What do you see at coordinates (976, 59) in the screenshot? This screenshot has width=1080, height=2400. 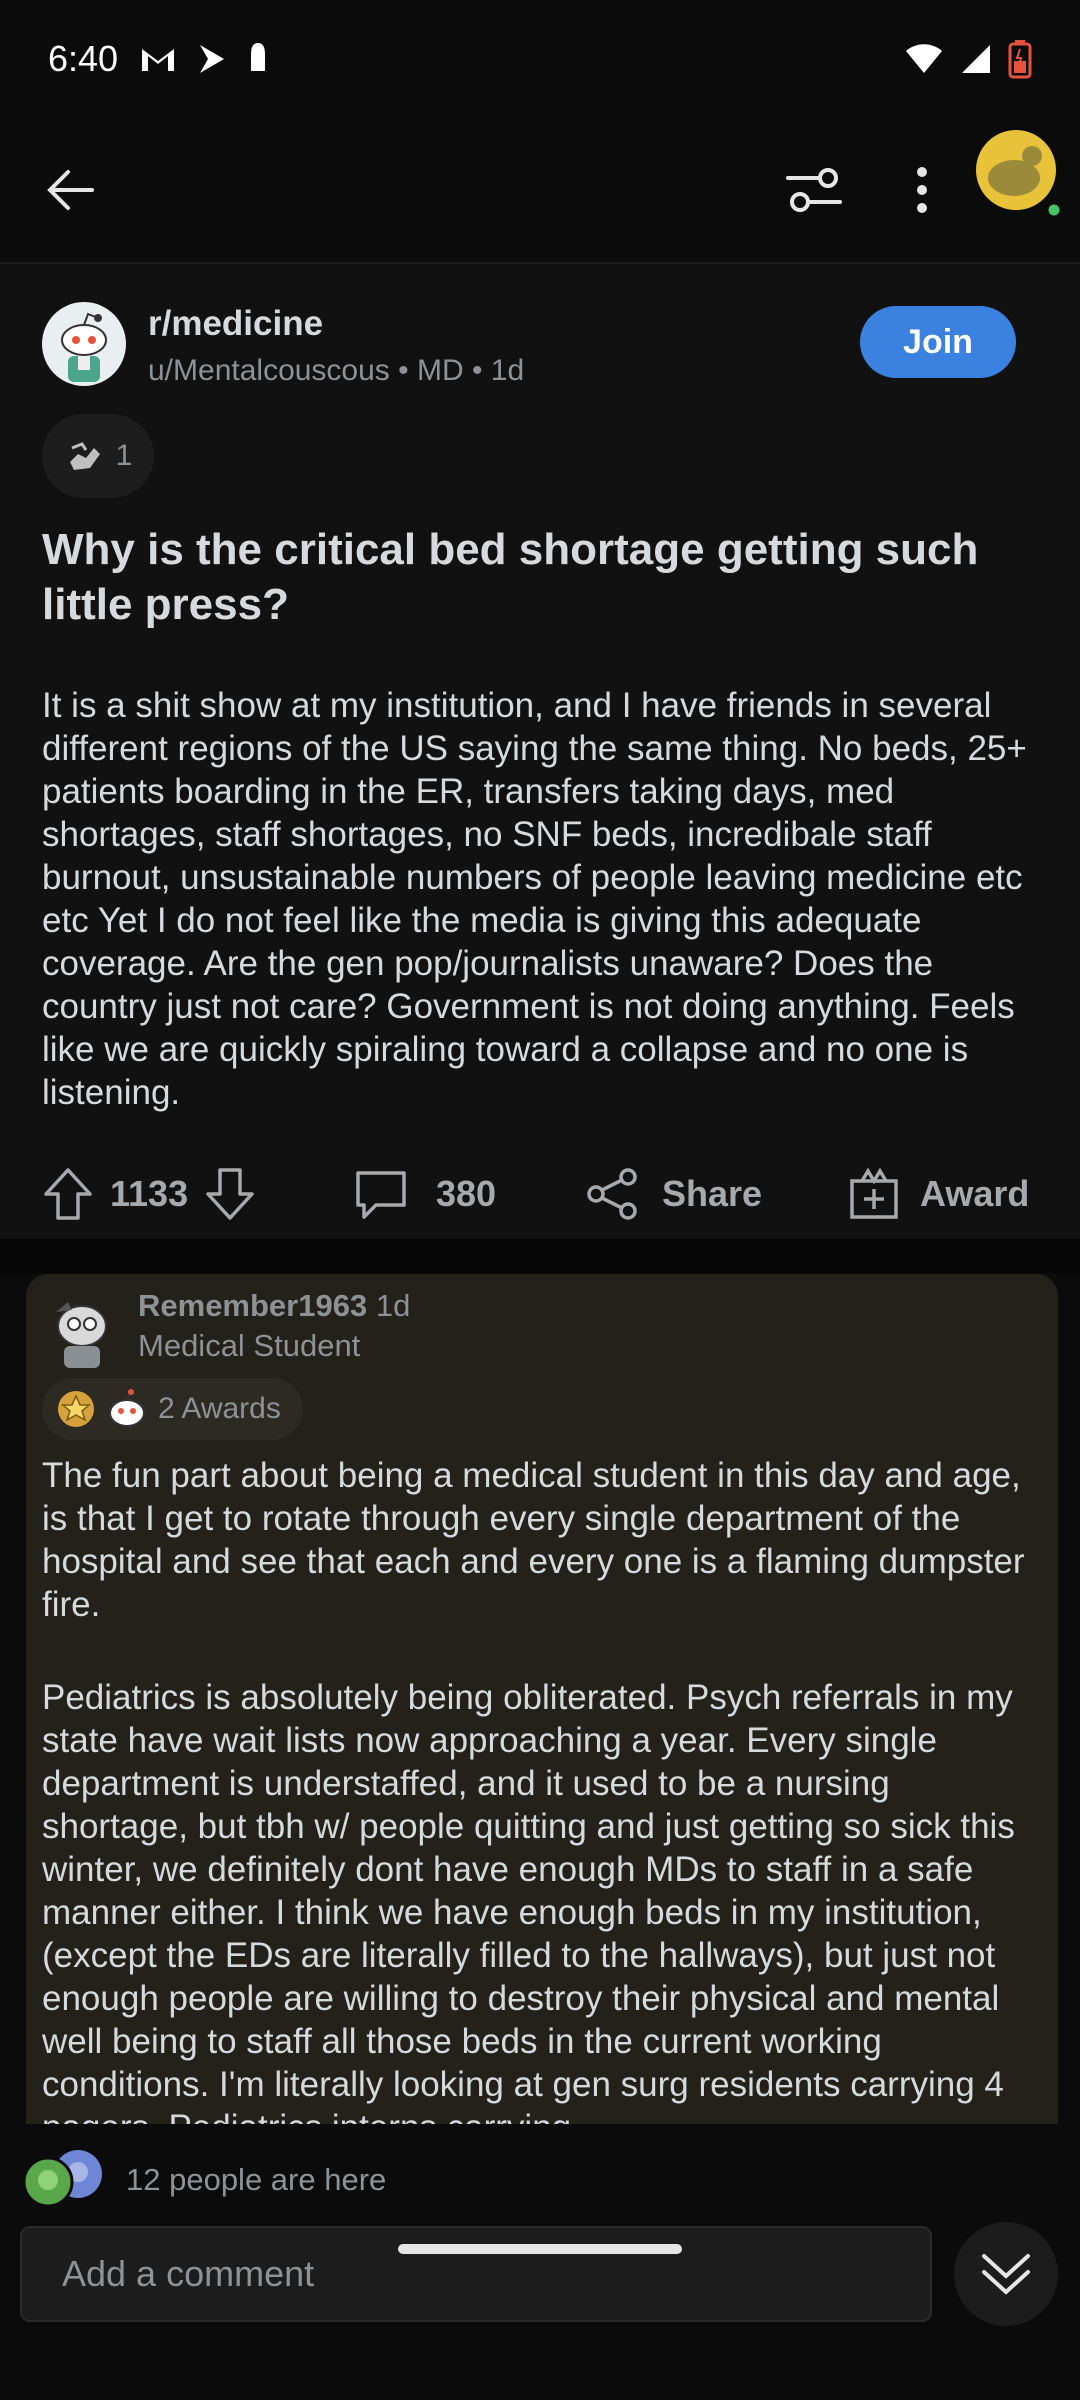 I see `signal-icon` at bounding box center [976, 59].